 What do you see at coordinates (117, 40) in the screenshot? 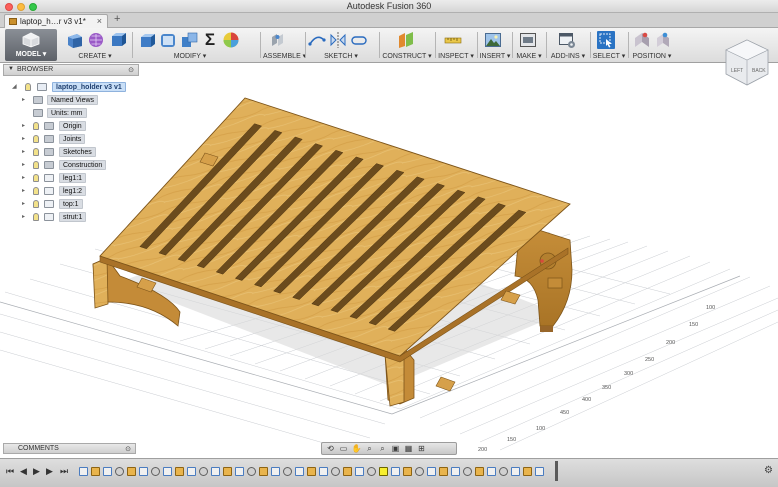
I see `extrude-icon` at bounding box center [117, 40].